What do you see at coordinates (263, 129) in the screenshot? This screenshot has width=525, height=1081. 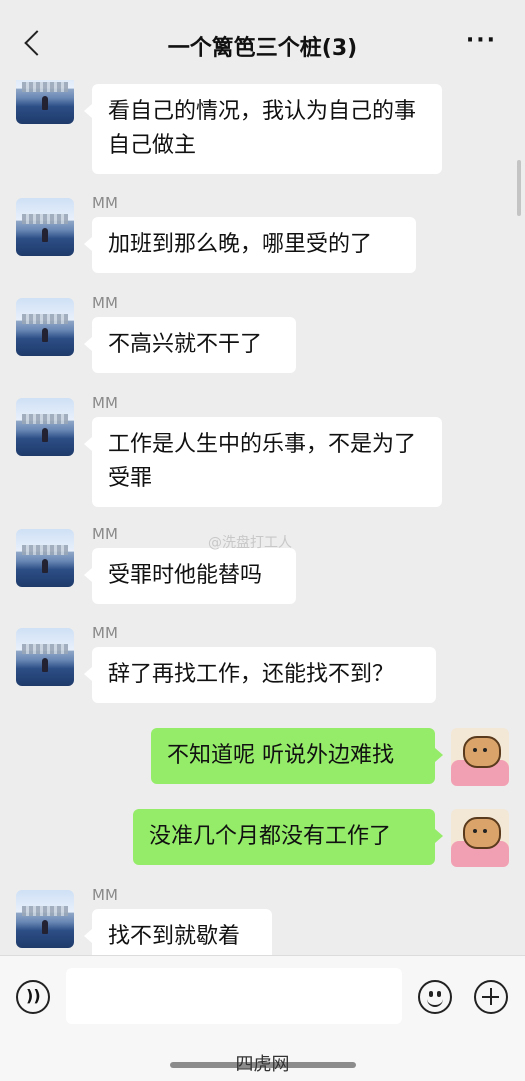 I see `message-bubble: 看自己的情况，我认为自己的事自己做主` at bounding box center [263, 129].